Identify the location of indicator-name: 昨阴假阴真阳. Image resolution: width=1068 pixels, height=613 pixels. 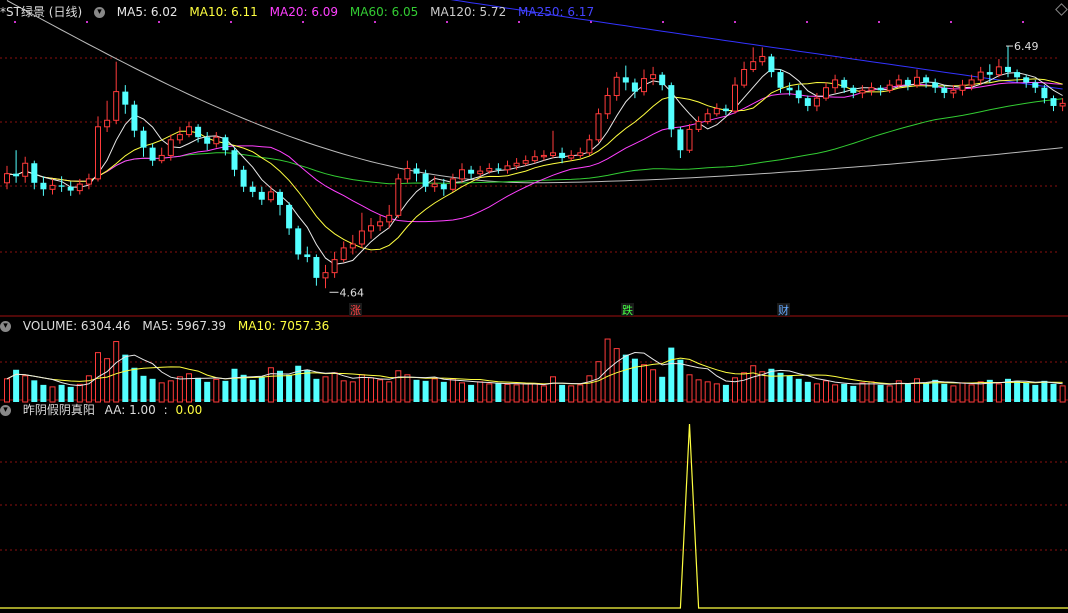
(59, 410).